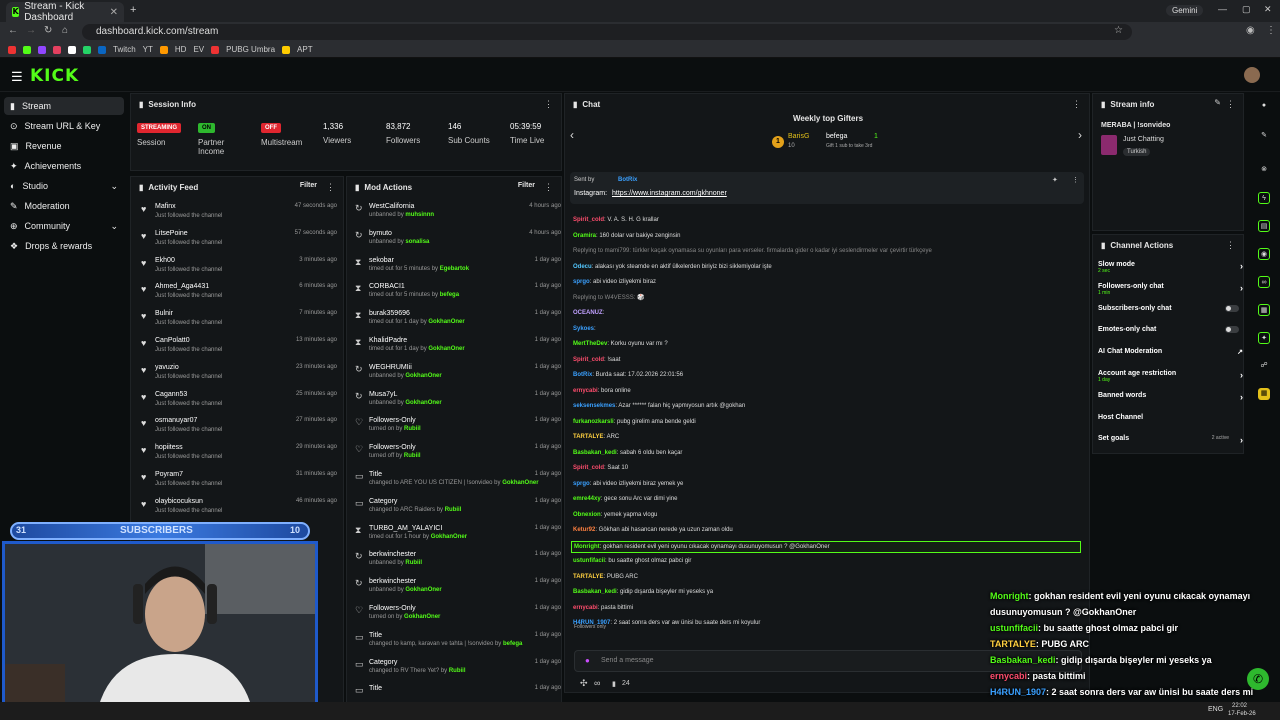 This screenshot has height=720, width=1280. Describe the element at coordinates (1271, 30) in the screenshot. I see `menu-icon: ⋮` at that location.